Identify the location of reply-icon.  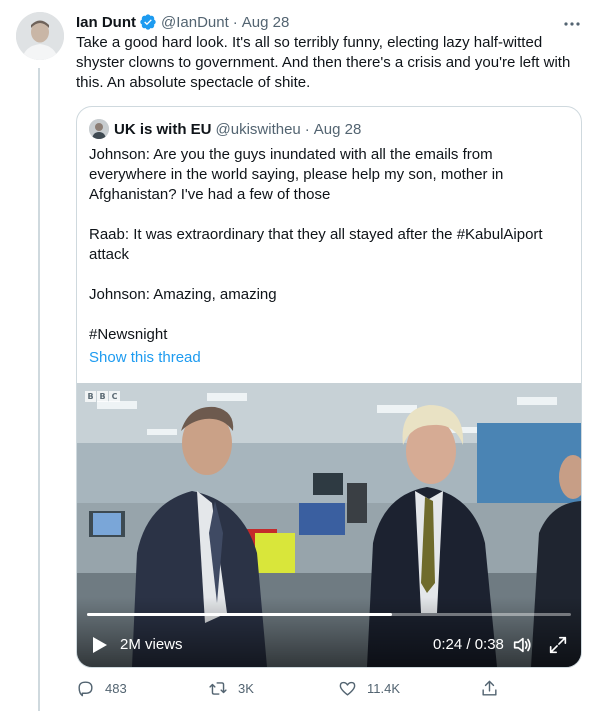
(85, 689).